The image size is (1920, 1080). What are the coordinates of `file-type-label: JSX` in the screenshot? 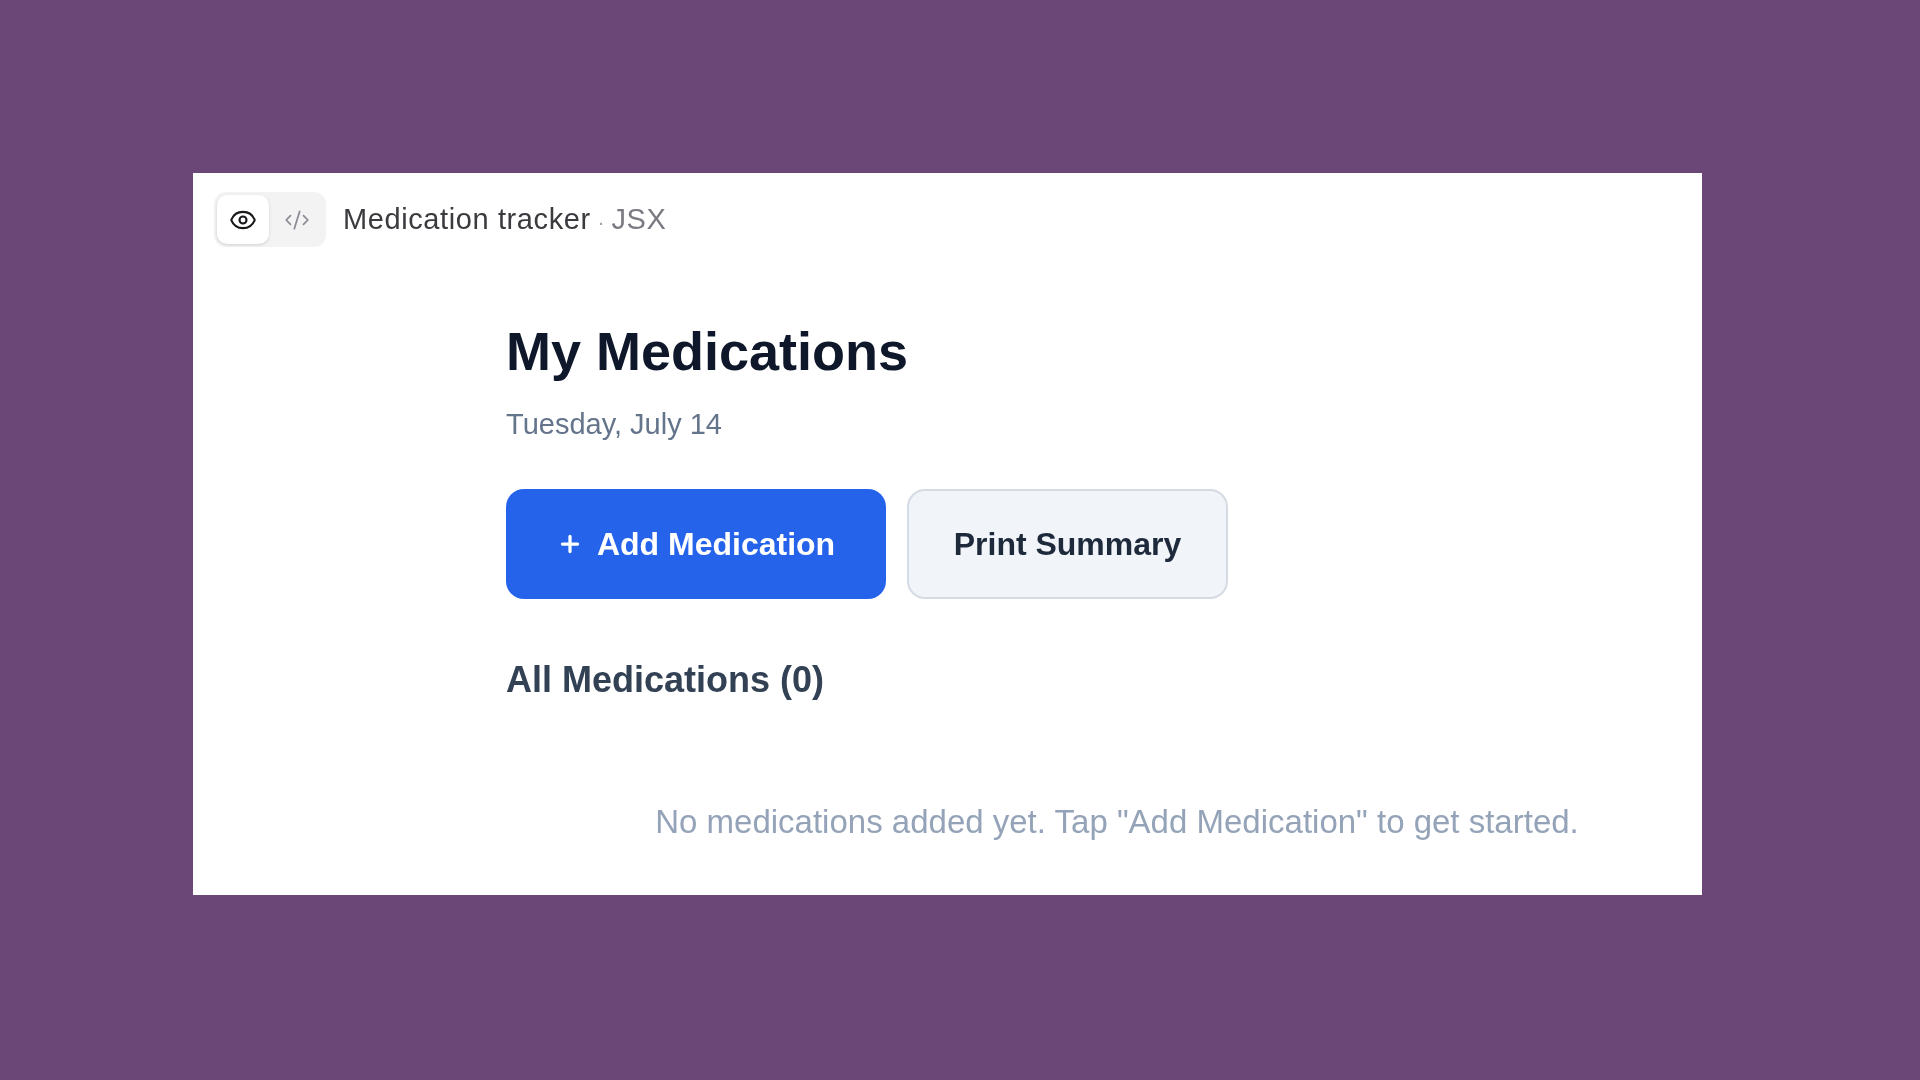 It's located at (639, 219).